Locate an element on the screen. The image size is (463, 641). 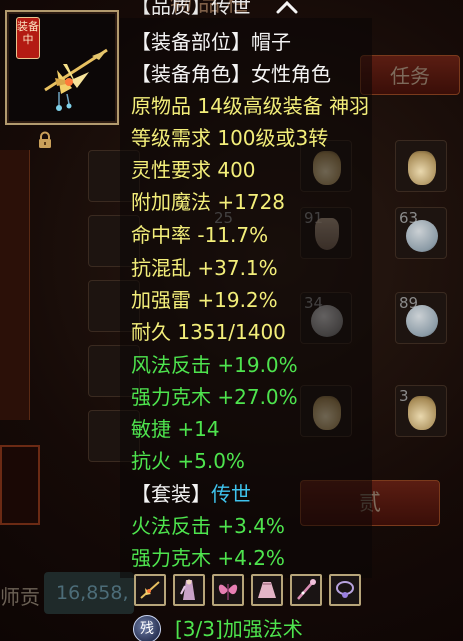
level-requirement-line: 等级需求 100级或3转 is located at coordinates (230, 138).